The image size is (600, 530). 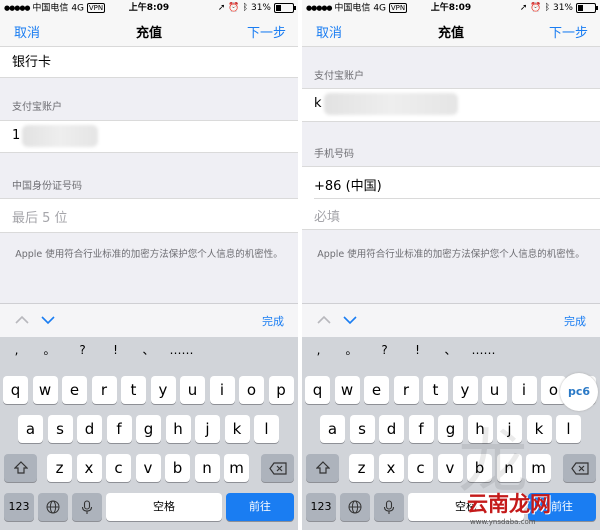 I want to click on status-right: ➚ ⏰ ᛒ 31%, so click(x=559, y=8).